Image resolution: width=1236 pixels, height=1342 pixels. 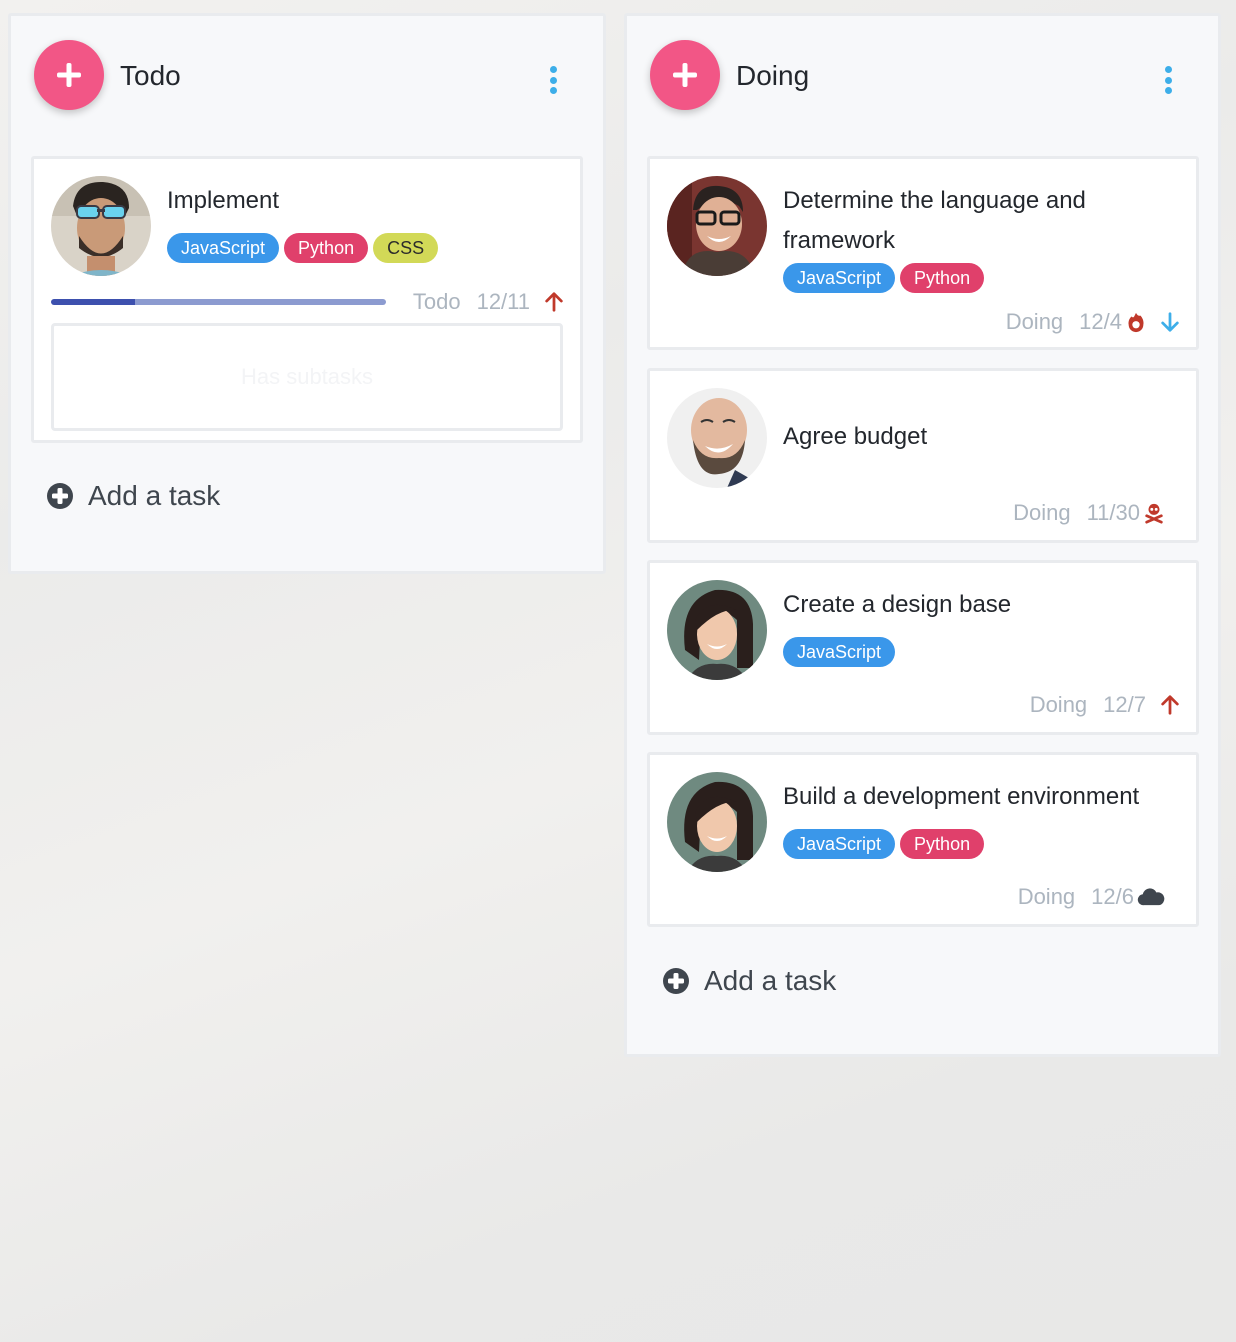 What do you see at coordinates (503, 301) in the screenshot?
I see `card-due-date: 12/11` at bounding box center [503, 301].